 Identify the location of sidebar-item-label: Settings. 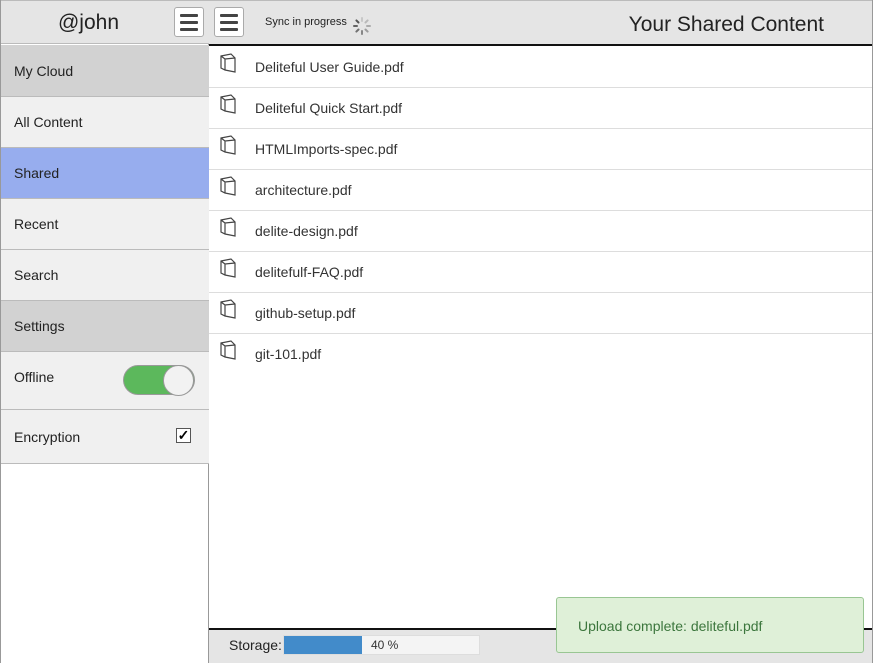
(39, 326).